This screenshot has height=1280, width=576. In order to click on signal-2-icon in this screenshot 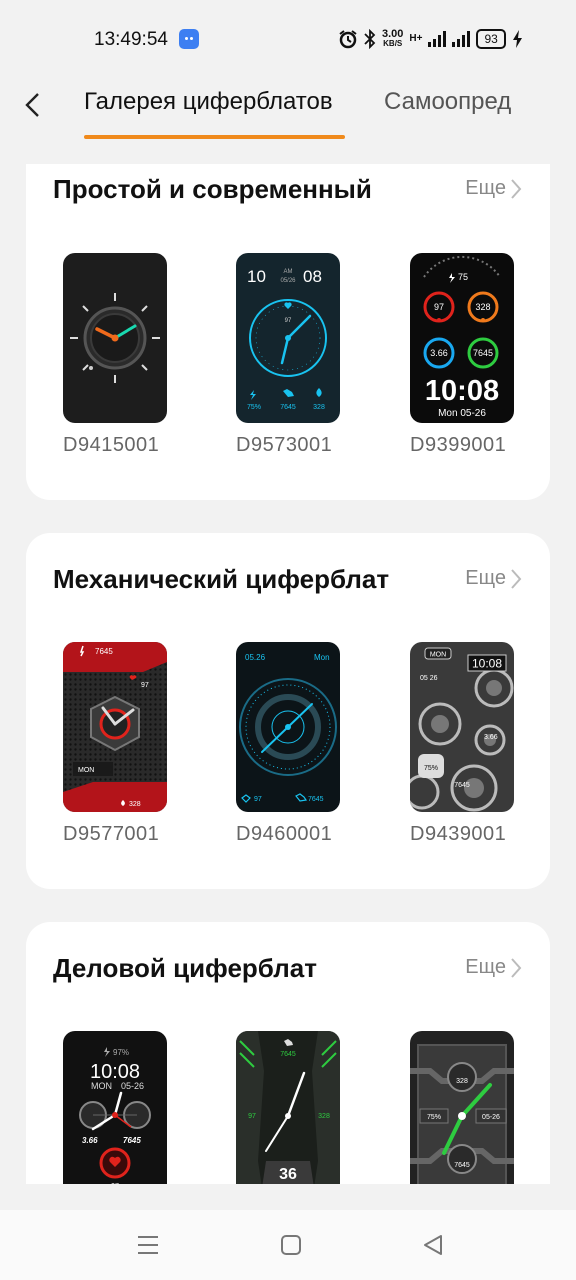, I will do `click(461, 39)`.